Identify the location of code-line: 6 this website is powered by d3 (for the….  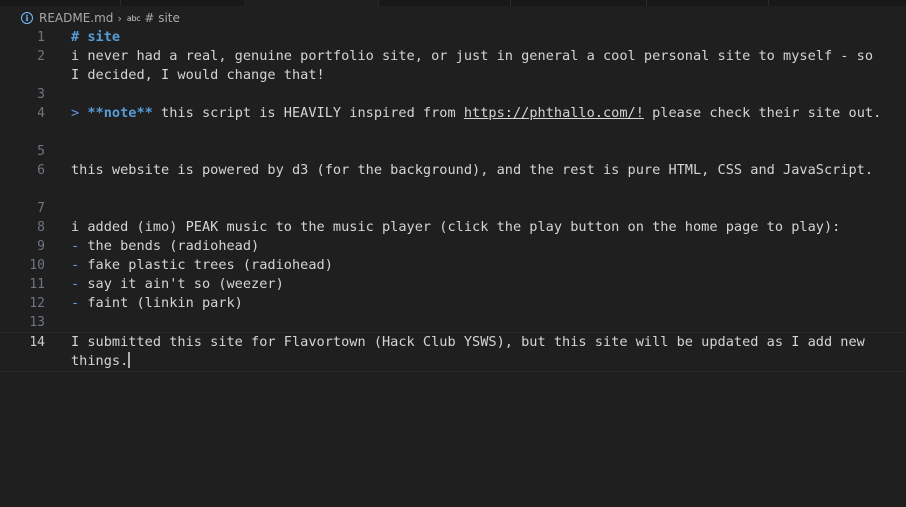
(453, 180).